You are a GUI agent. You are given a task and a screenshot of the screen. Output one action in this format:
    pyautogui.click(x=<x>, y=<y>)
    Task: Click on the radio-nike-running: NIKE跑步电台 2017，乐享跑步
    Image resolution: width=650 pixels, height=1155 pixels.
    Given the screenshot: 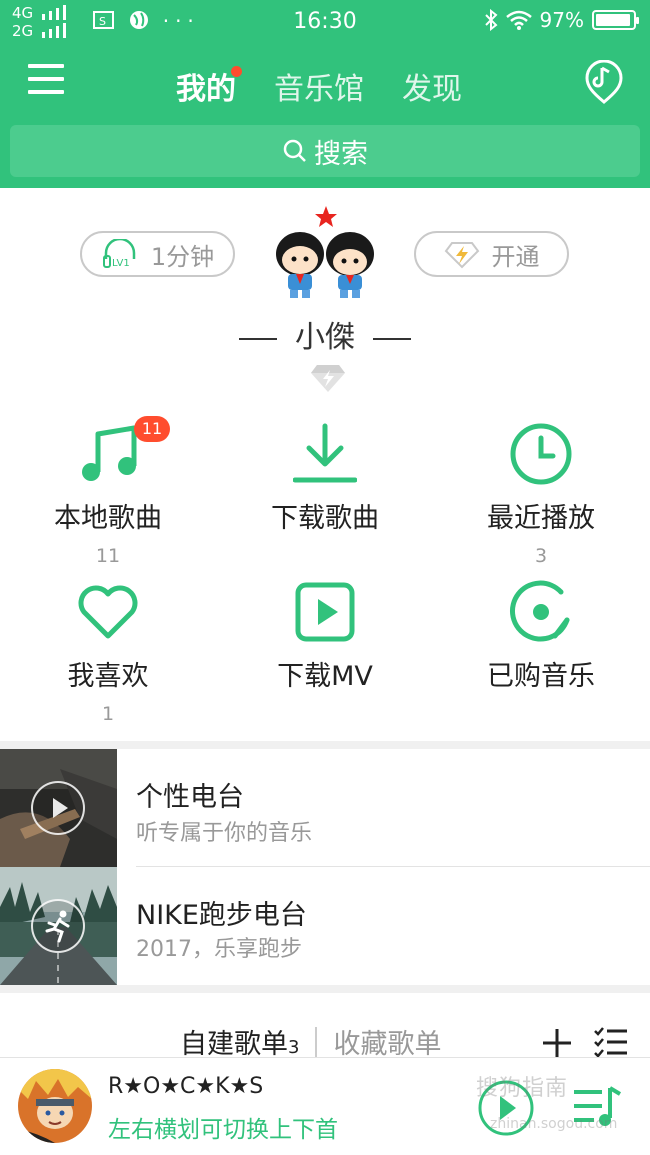 What is the action you would take?
    pyautogui.click(x=325, y=926)
    